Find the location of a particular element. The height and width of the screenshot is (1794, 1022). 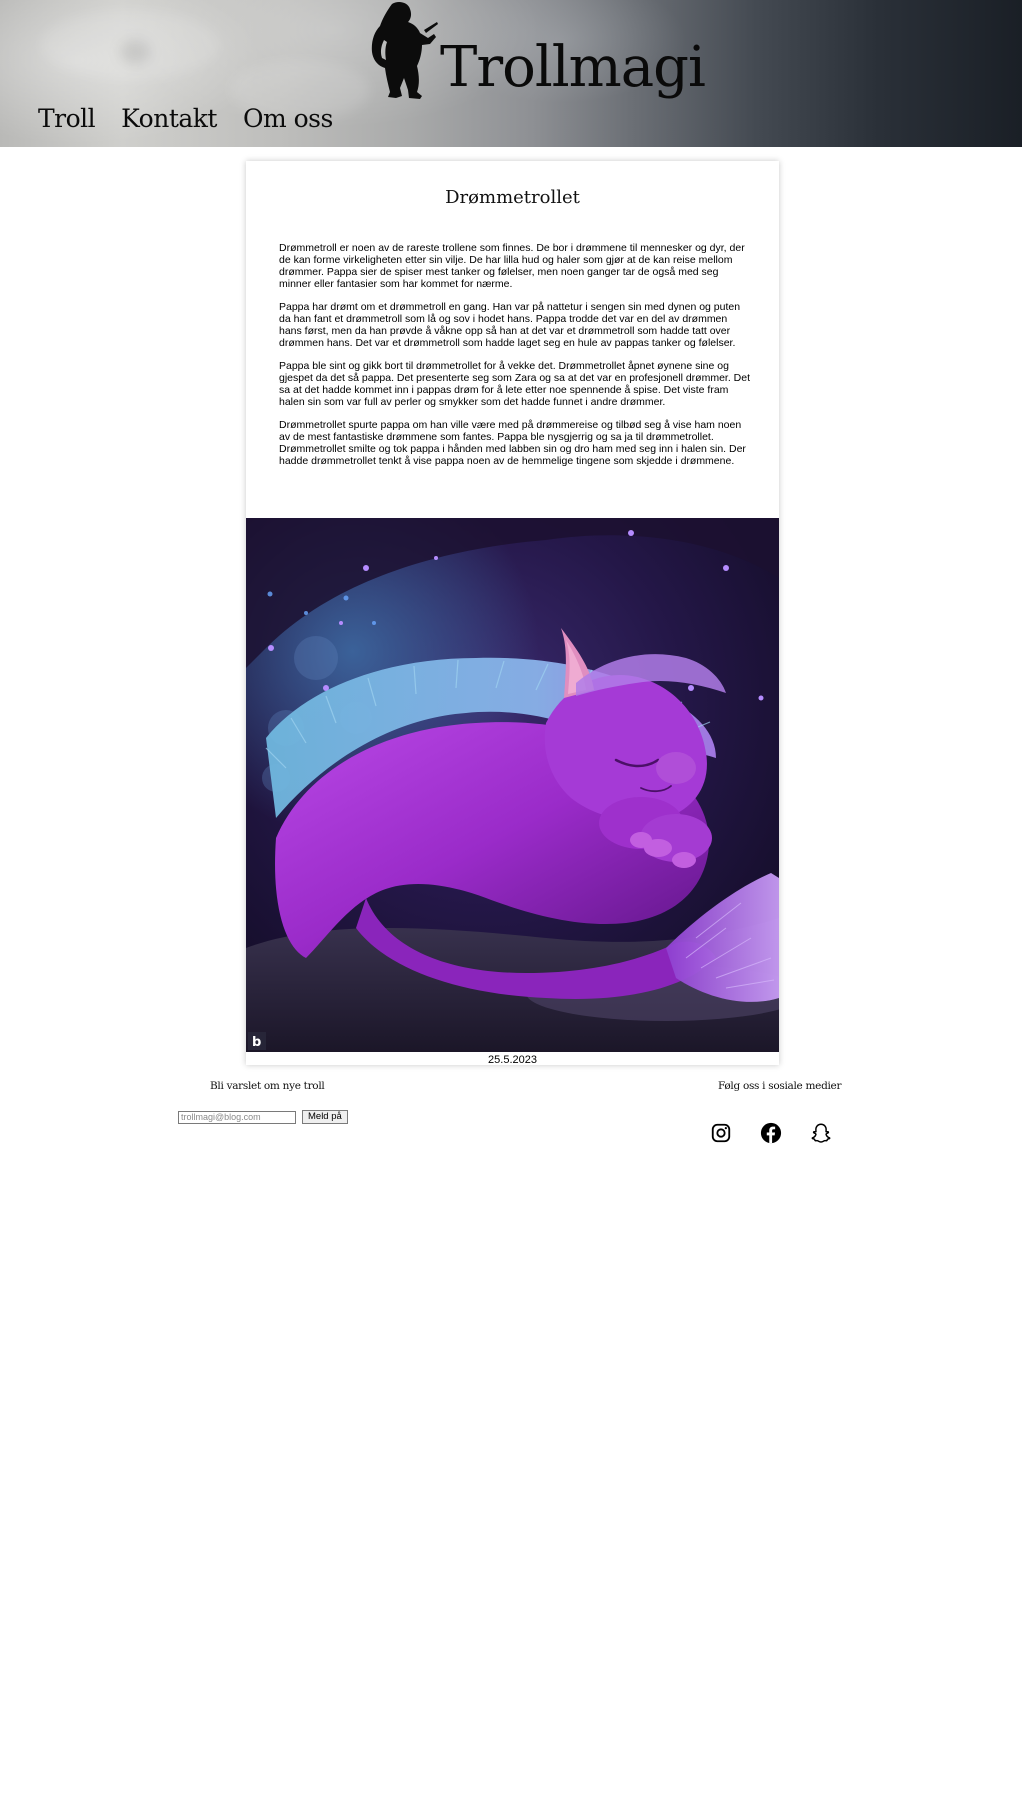

site-header: Troll Kontakt Om oss Trollmagi is located at coordinates (511, 73).